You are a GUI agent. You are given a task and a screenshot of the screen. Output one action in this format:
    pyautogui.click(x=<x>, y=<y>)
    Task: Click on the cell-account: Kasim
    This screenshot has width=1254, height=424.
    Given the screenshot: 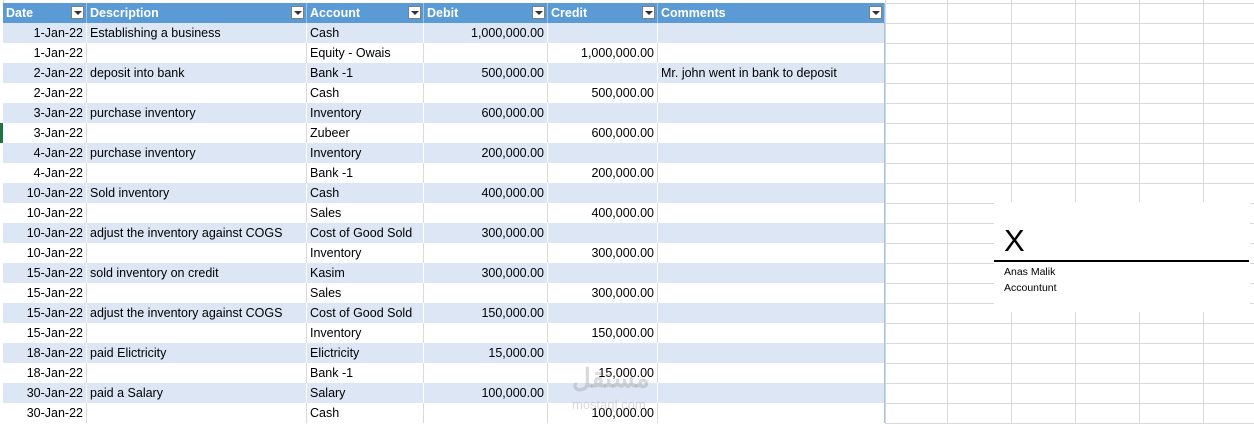 What is the action you would take?
    pyautogui.click(x=365, y=273)
    